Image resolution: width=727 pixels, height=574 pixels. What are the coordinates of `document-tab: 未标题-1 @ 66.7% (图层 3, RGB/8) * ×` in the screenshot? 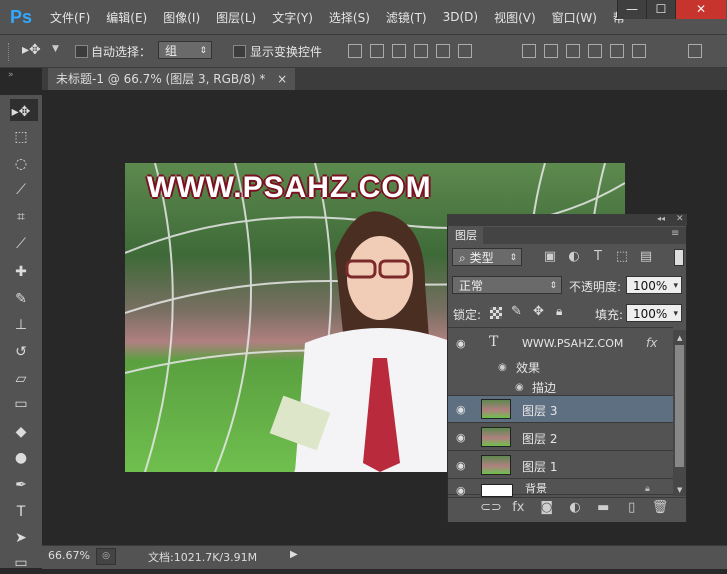 It's located at (172, 79).